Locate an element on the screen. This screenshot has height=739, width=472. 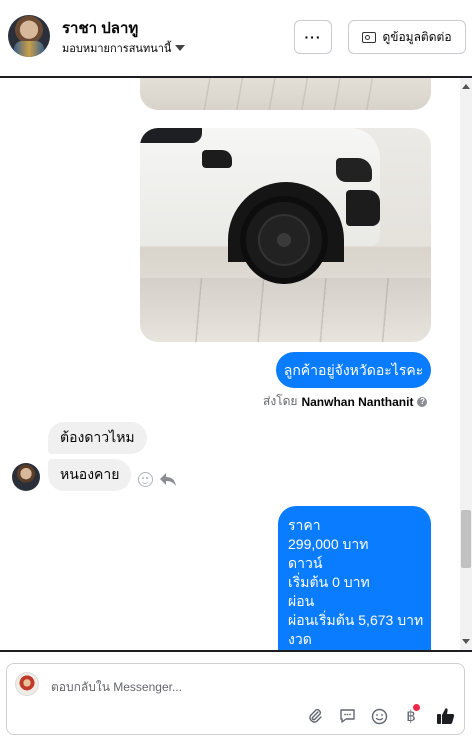
caret-down-icon is located at coordinates (180, 48).